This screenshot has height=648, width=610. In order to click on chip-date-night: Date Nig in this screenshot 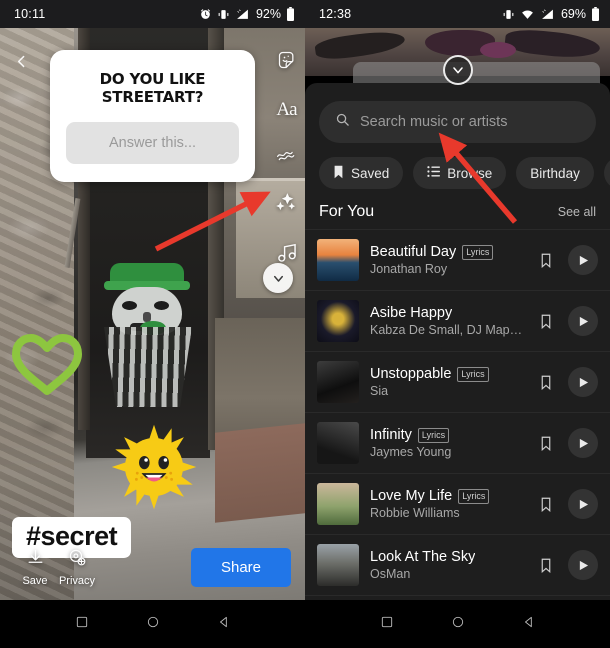, I will do `click(606, 173)`.